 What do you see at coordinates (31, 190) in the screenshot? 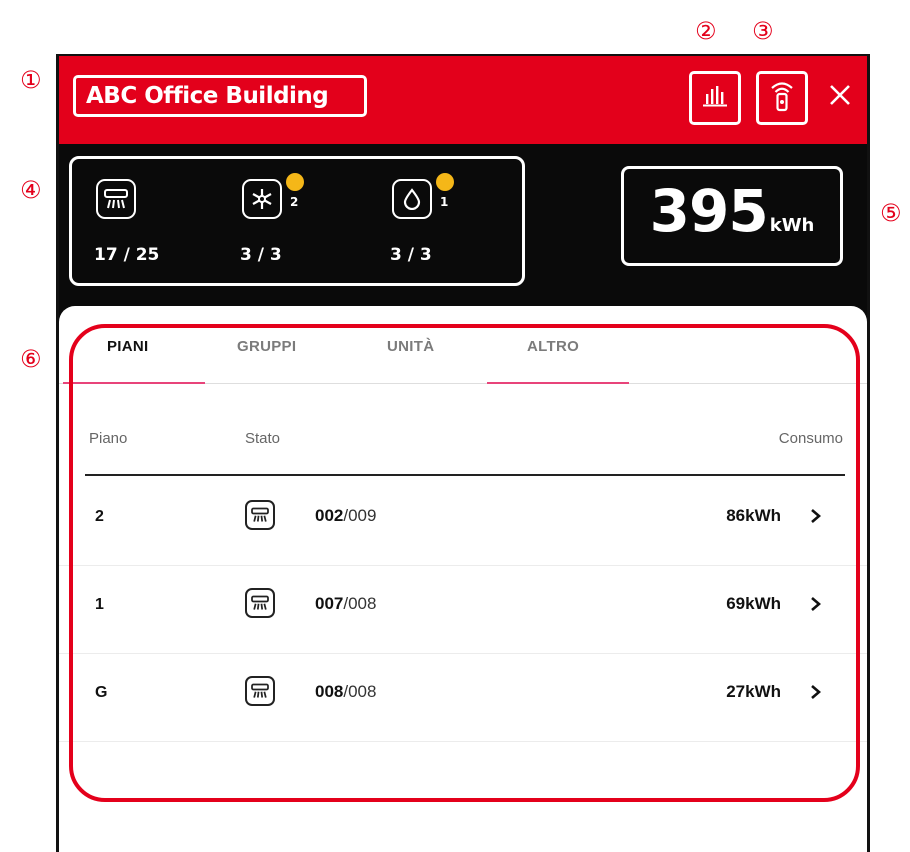
I see `callout-4: ④` at bounding box center [31, 190].